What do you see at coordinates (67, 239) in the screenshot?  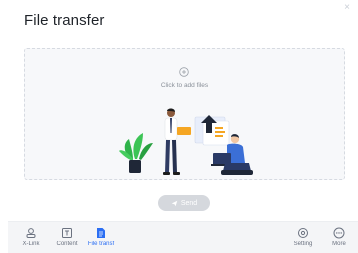 I see `toolbar-item-content: Content` at bounding box center [67, 239].